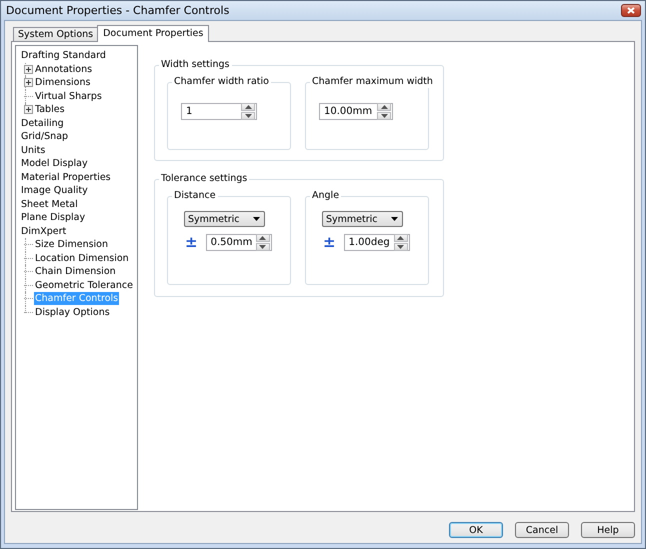 This screenshot has height=549, width=646. What do you see at coordinates (49, 204) in the screenshot?
I see `tree-item: Sheet Metal` at bounding box center [49, 204].